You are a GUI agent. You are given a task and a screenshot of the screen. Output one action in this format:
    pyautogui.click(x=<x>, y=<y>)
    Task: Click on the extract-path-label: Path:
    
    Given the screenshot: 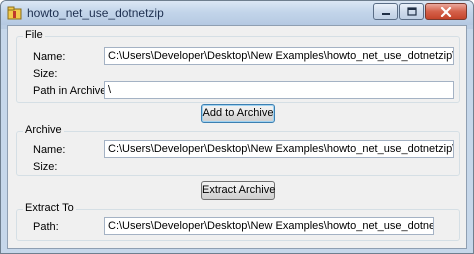 What is the action you would take?
    pyautogui.click(x=46, y=227)
    